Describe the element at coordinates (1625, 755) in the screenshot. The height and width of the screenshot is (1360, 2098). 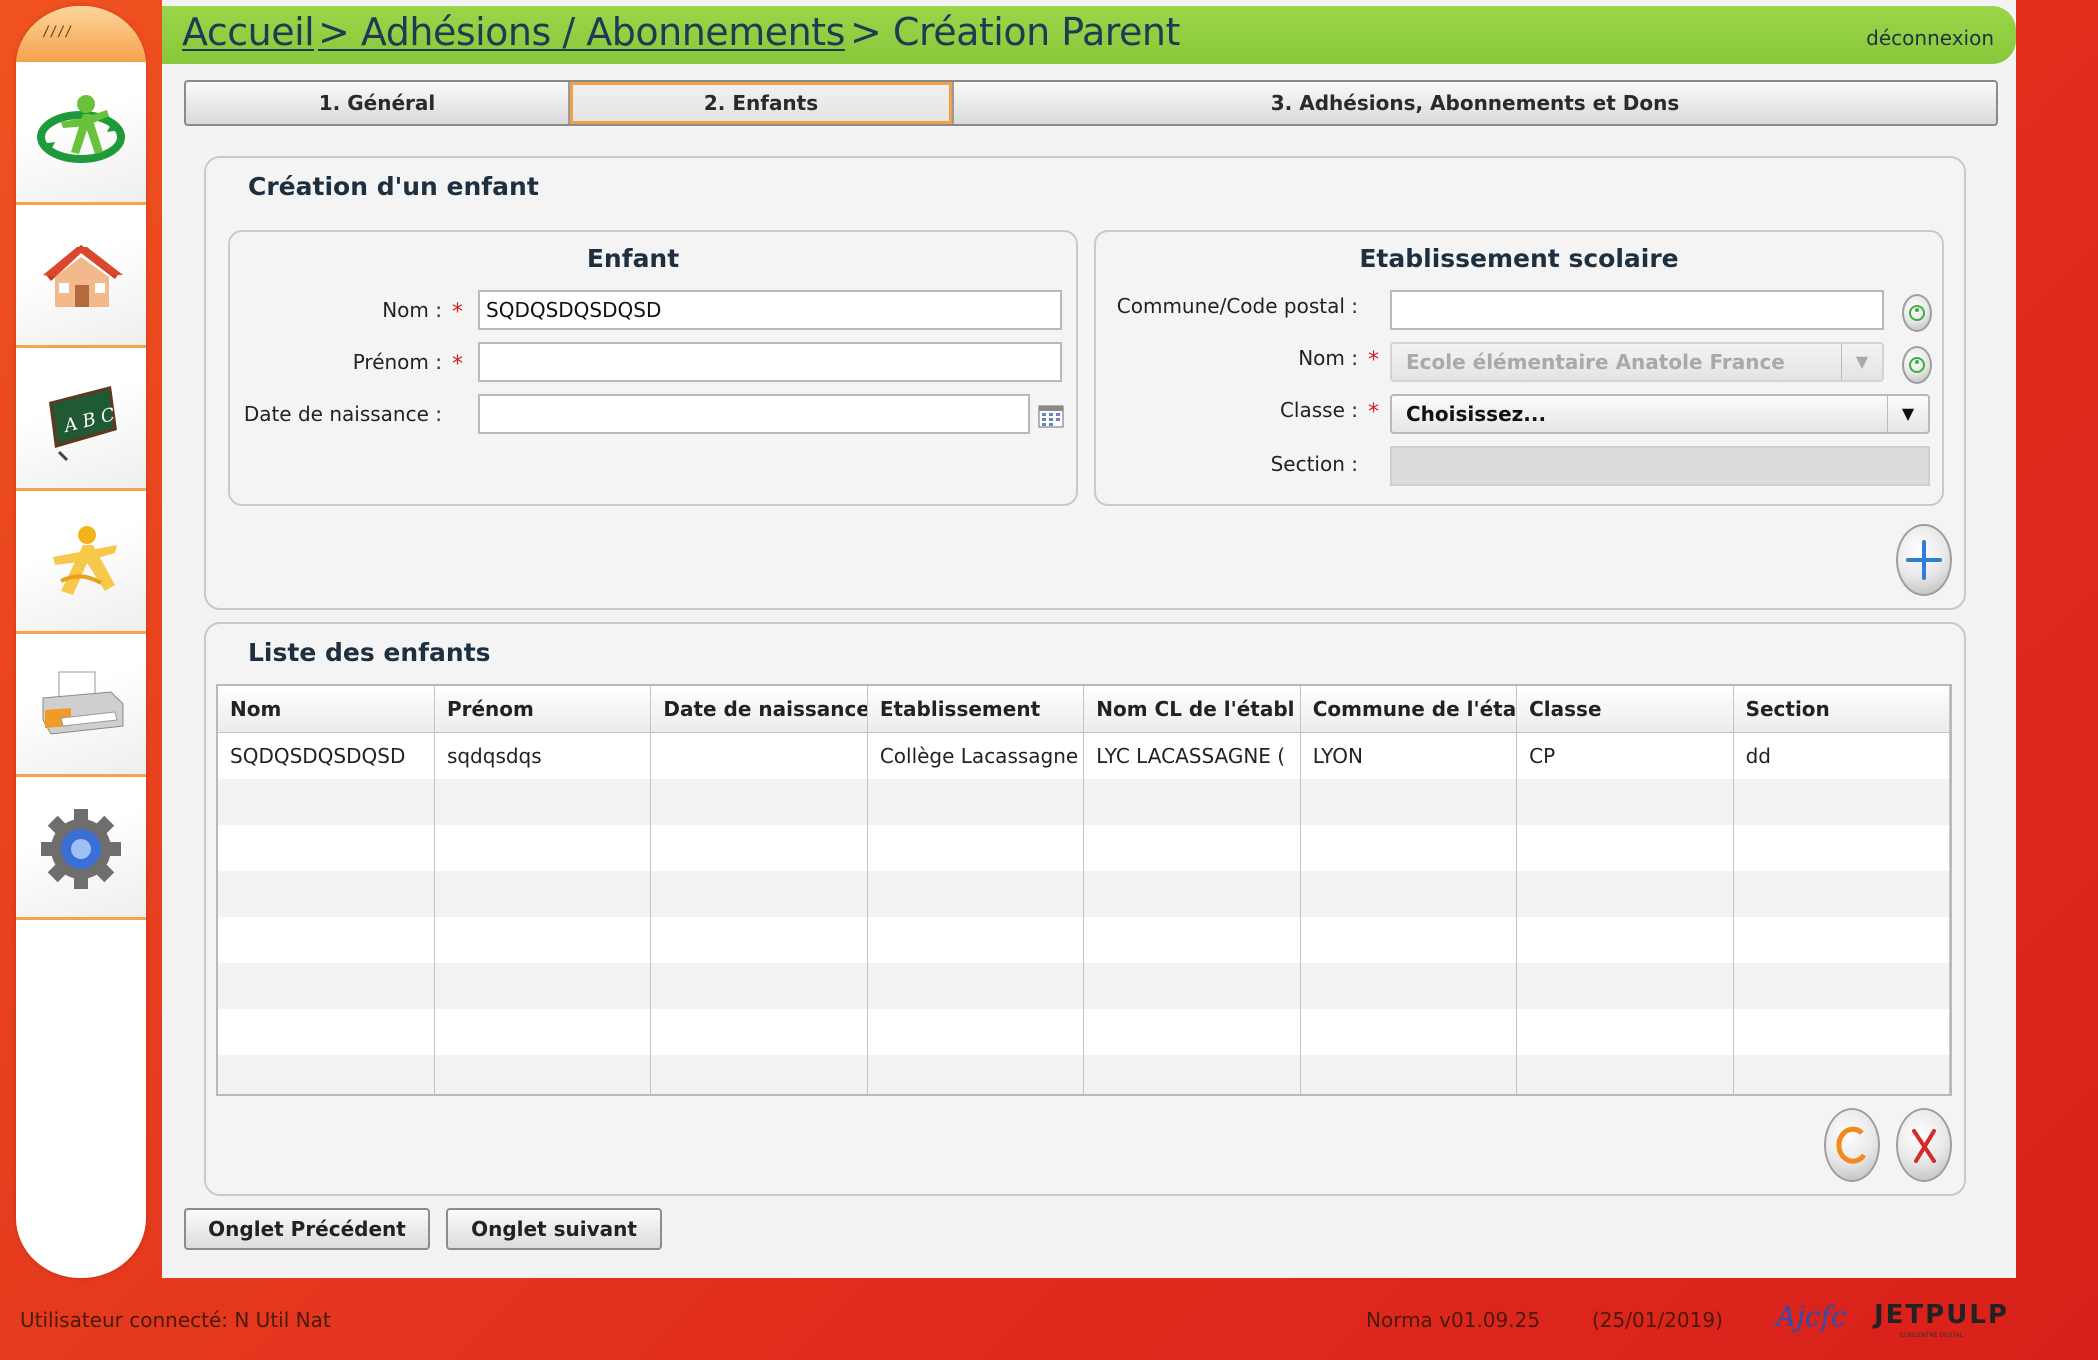
I see `table-cell: CP` at that location.